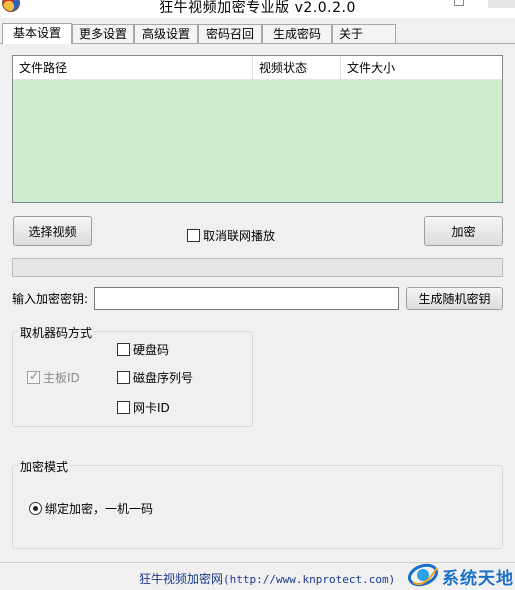 This screenshot has height=590, width=515. What do you see at coordinates (33, 376) in the screenshot?
I see `mainboard-id-checkbox` at bounding box center [33, 376].